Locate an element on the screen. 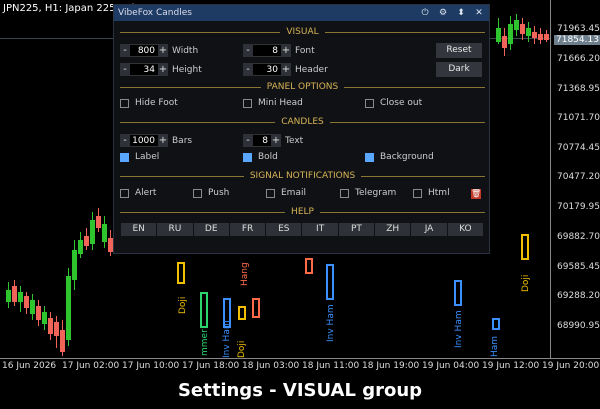  hide-foot-checkbox: Hide Foot is located at coordinates (149, 103).